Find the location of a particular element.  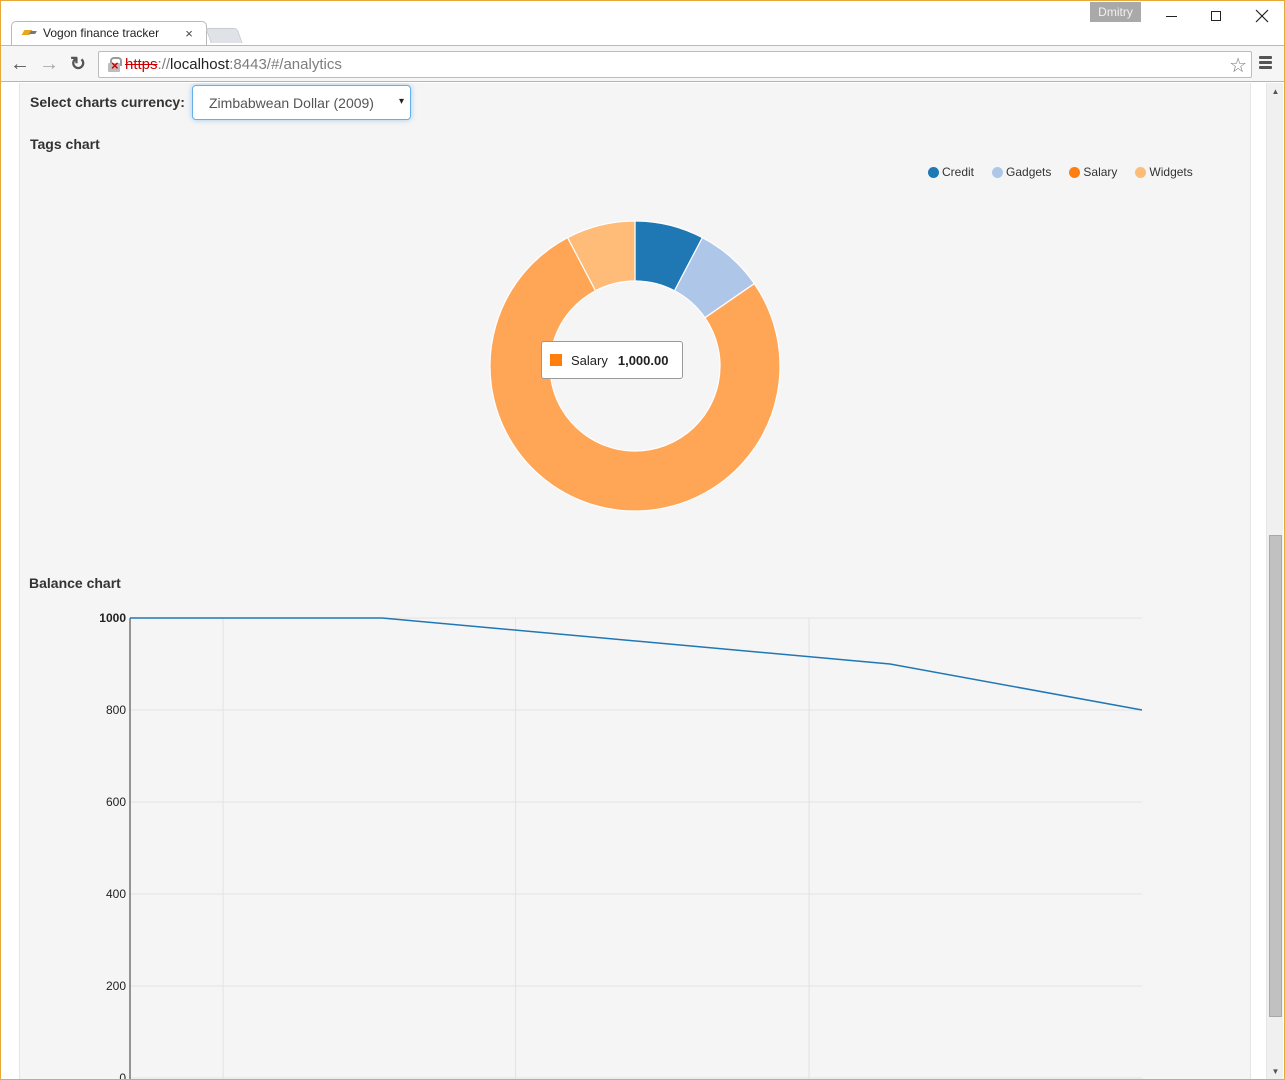

reload-button: ↻ is located at coordinates (78, 64).